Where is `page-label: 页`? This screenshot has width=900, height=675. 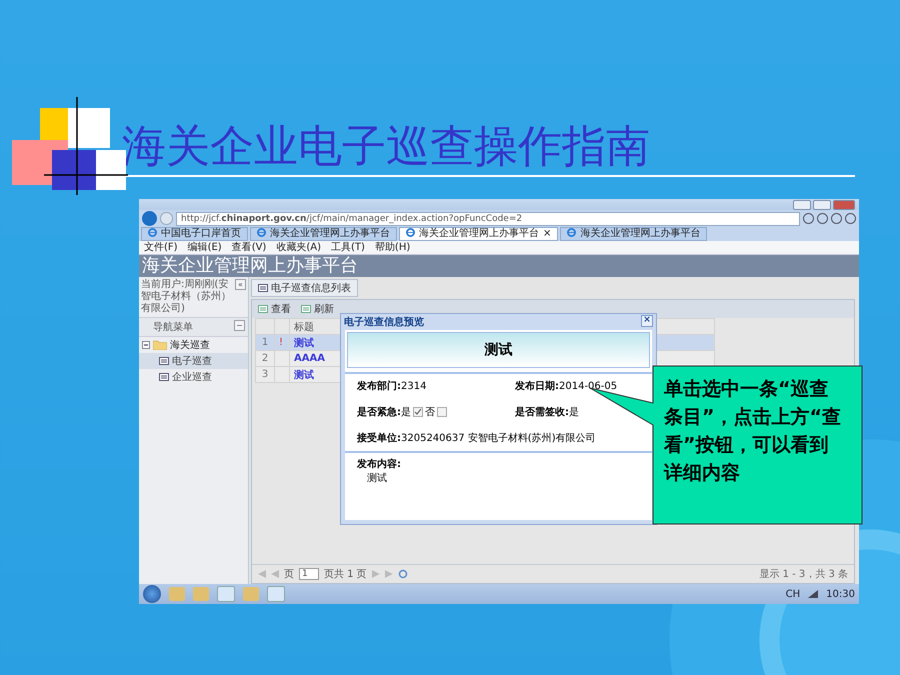
page-label: 页 is located at coordinates (289, 574).